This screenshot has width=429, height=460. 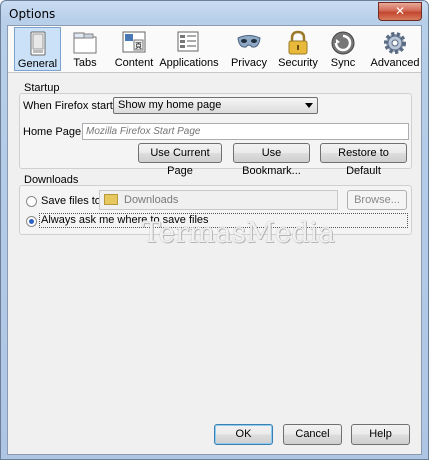 I want to click on tab-sync: Sync, so click(x=343, y=49).